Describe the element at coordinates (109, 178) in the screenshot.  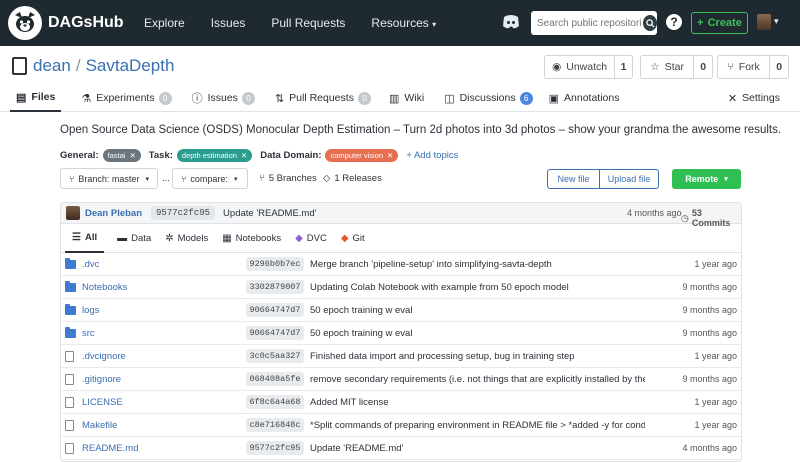
I see `branch-selector: ⑂ Branch: master ▾` at that location.